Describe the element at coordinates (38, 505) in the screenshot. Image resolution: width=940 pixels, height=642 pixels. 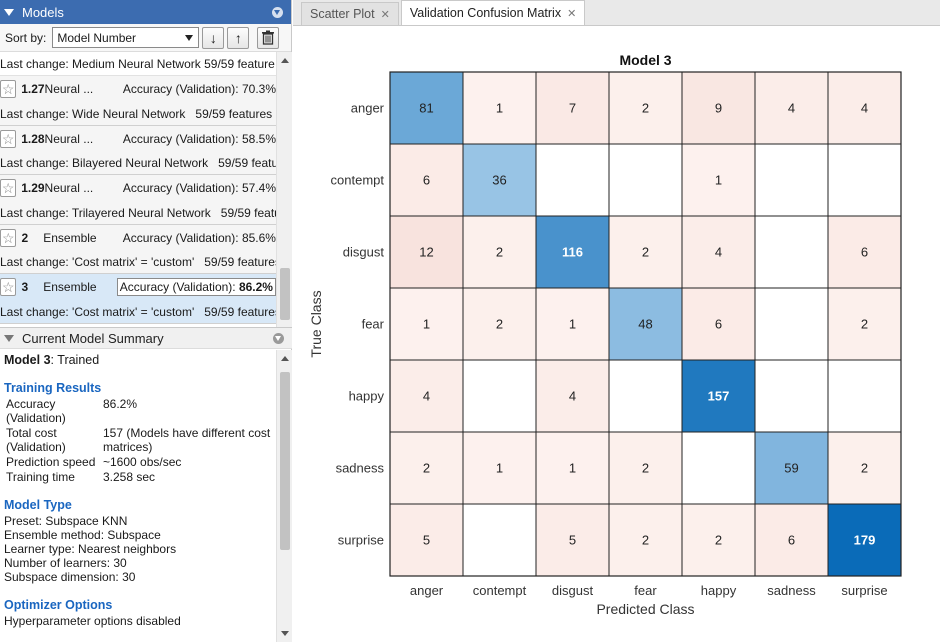
I see `model-type-heading: Model Type` at that location.